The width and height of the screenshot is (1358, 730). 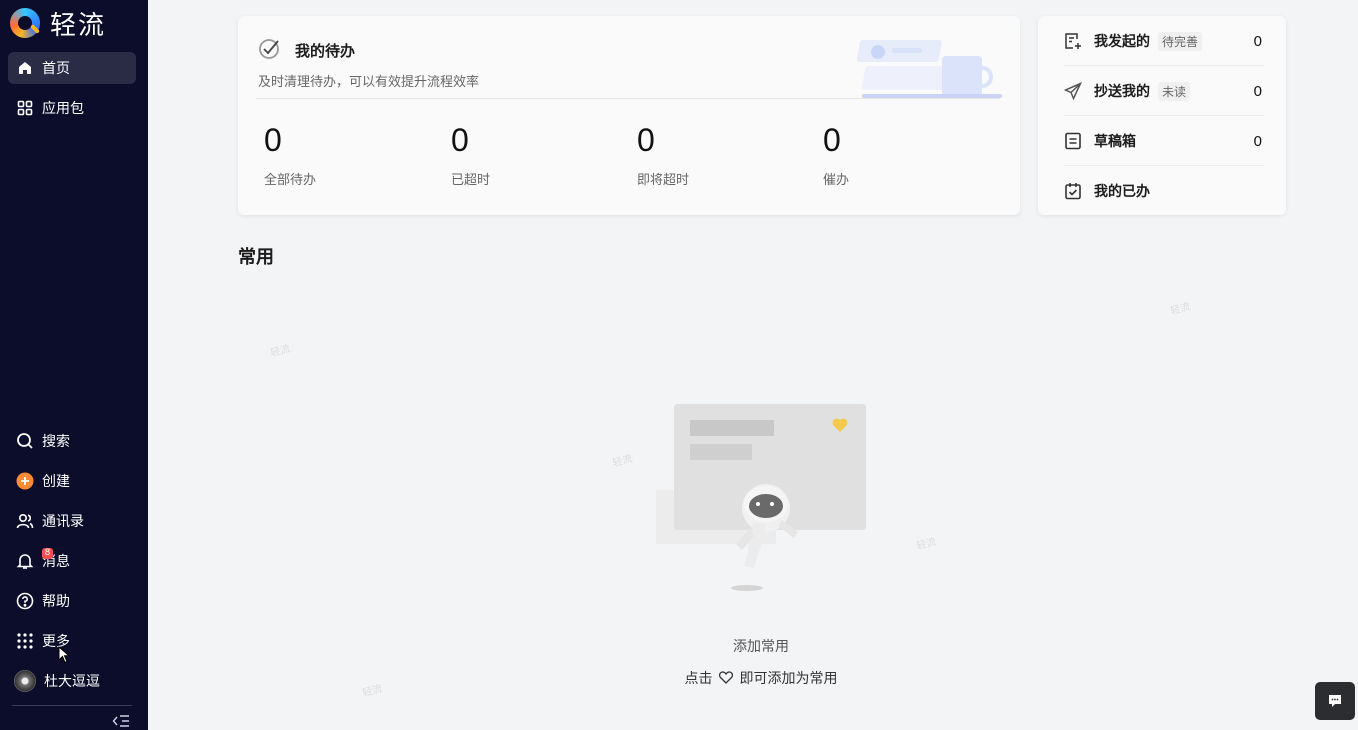 What do you see at coordinates (1073, 41) in the screenshot?
I see `doc-plus-icon` at bounding box center [1073, 41].